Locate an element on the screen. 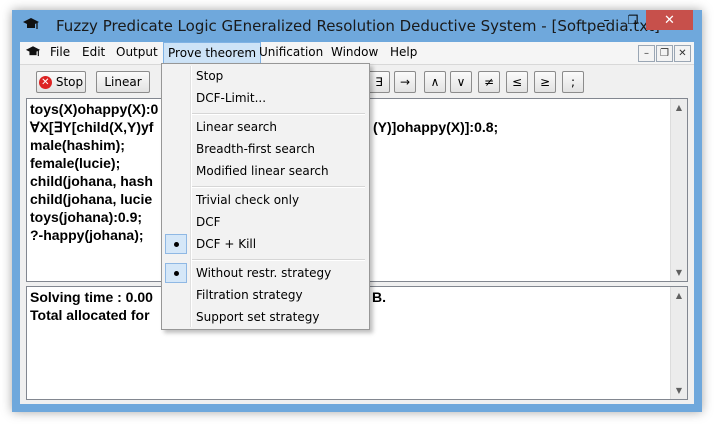  symbol-exists-button: ∃ is located at coordinates (379, 82).